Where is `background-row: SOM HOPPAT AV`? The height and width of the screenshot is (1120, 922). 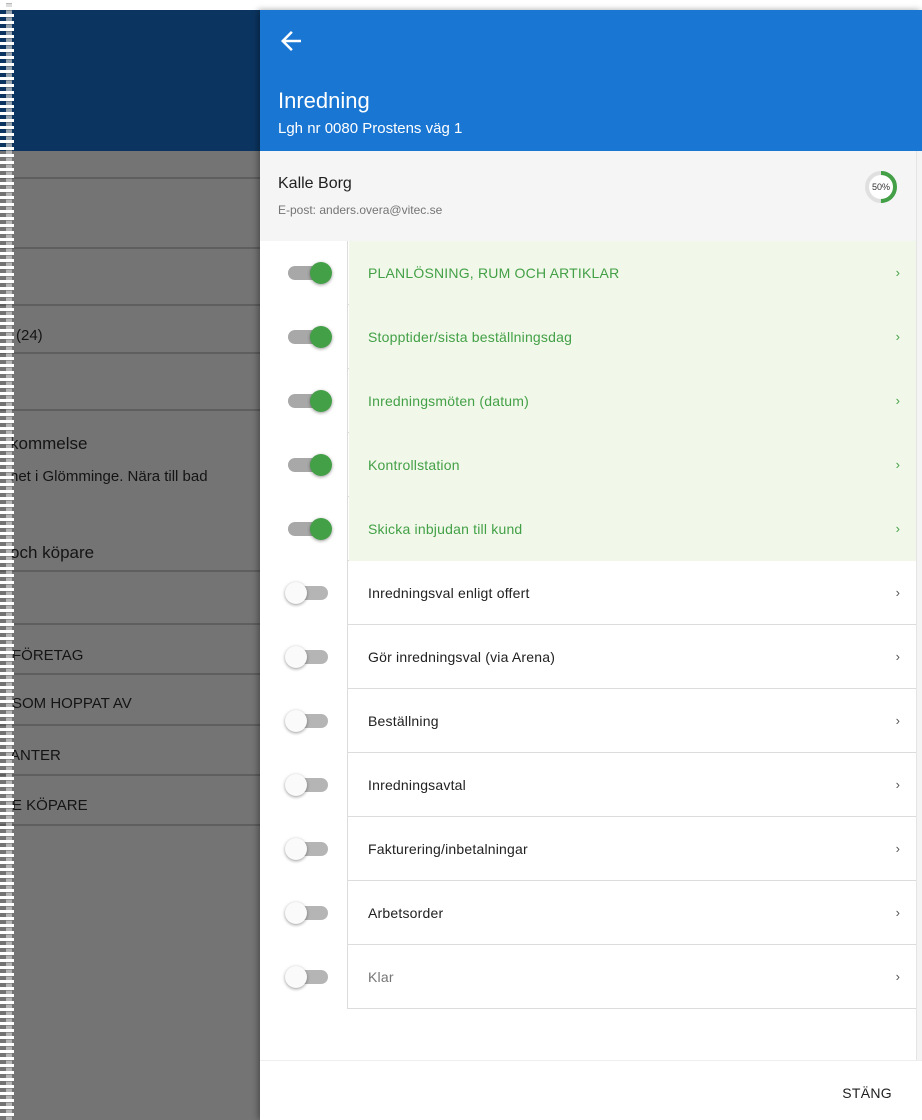 background-row: SOM HOPPAT AV is located at coordinates (72, 703).